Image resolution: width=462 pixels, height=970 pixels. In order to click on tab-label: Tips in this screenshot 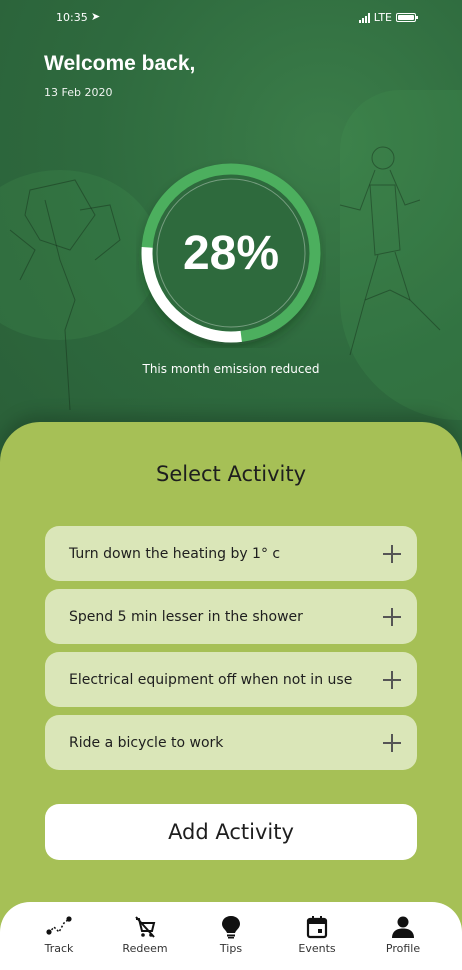, I will do `click(231, 948)`.